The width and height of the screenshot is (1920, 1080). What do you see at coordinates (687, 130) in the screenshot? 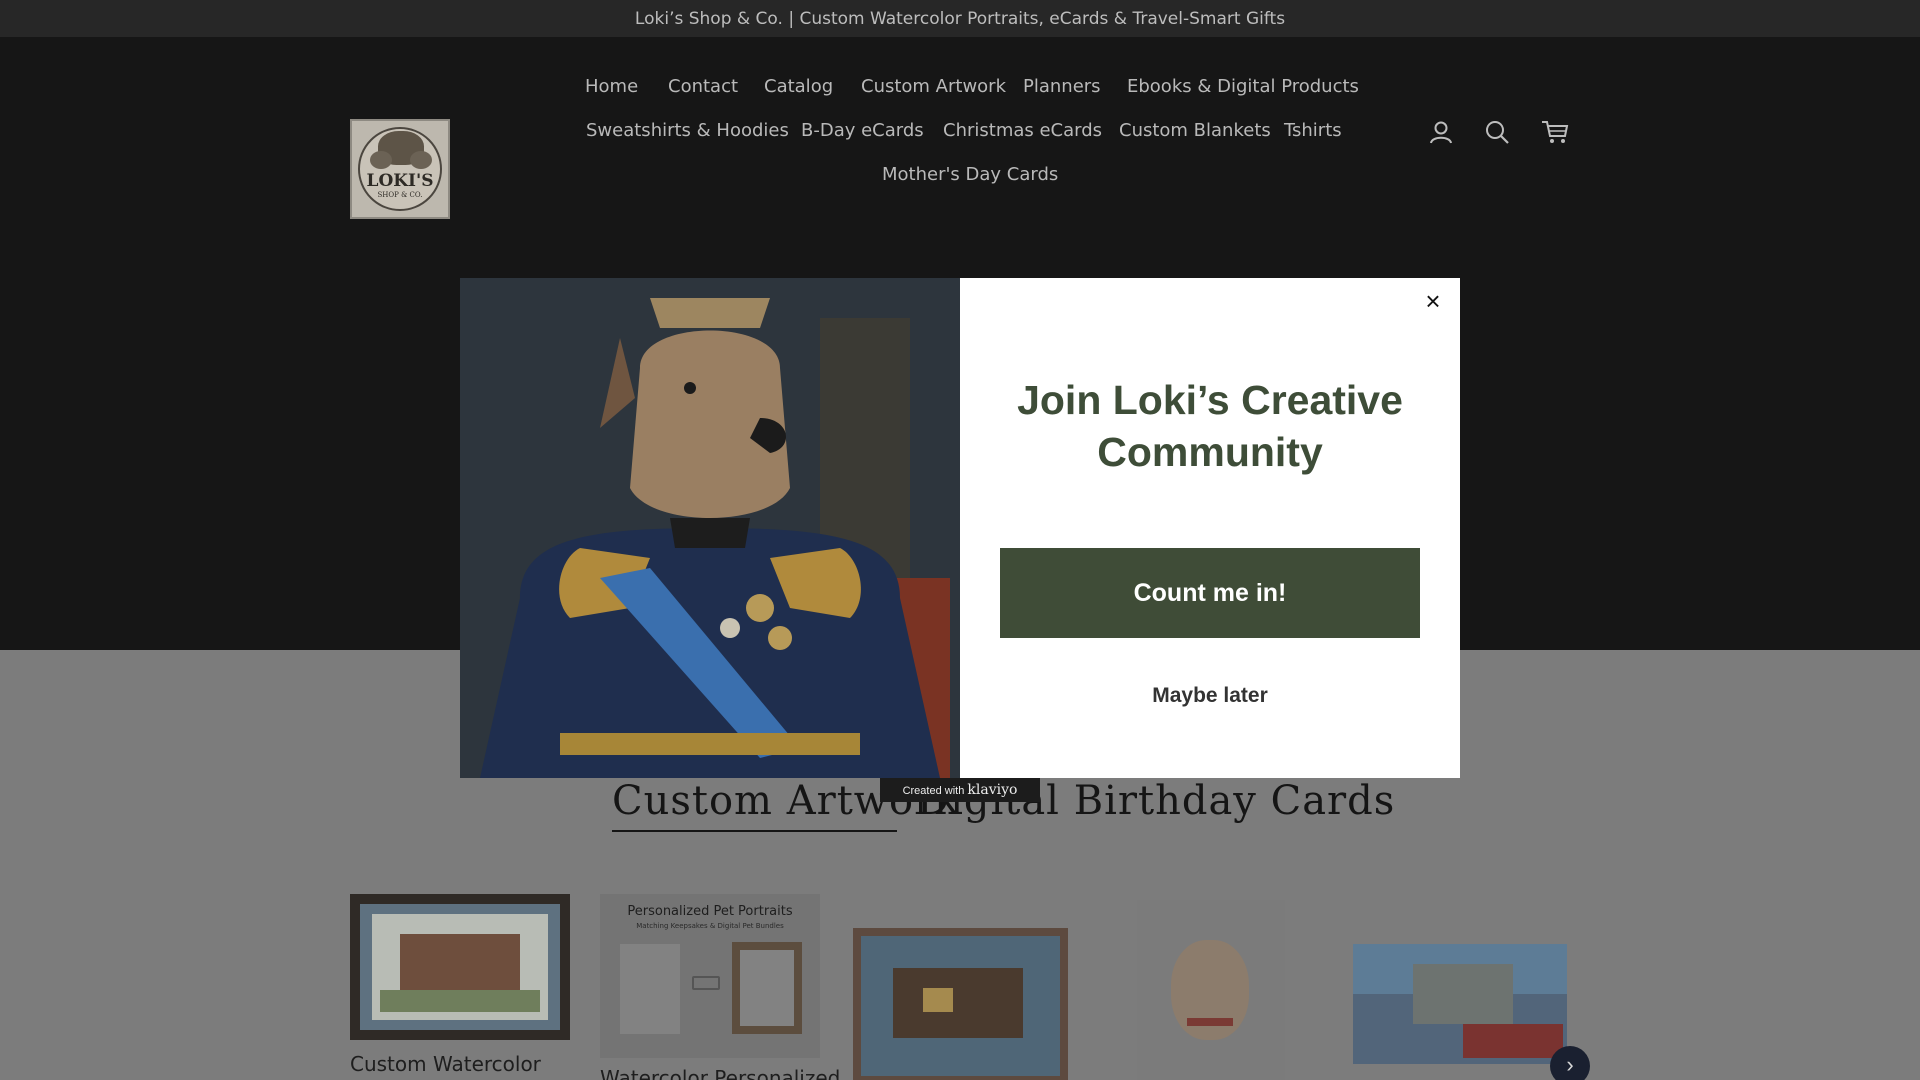
I see `nav-item-sweatshirts: Sweatshirts & Hoodies` at bounding box center [687, 130].